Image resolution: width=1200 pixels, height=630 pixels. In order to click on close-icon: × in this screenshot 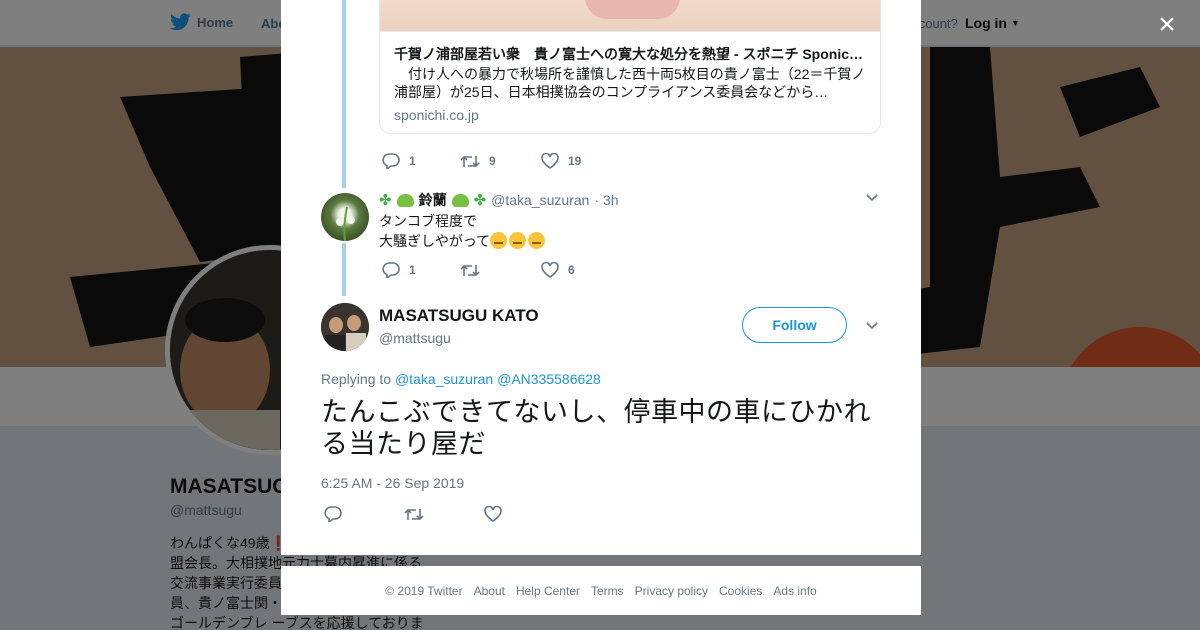, I will do `click(1167, 25)`.